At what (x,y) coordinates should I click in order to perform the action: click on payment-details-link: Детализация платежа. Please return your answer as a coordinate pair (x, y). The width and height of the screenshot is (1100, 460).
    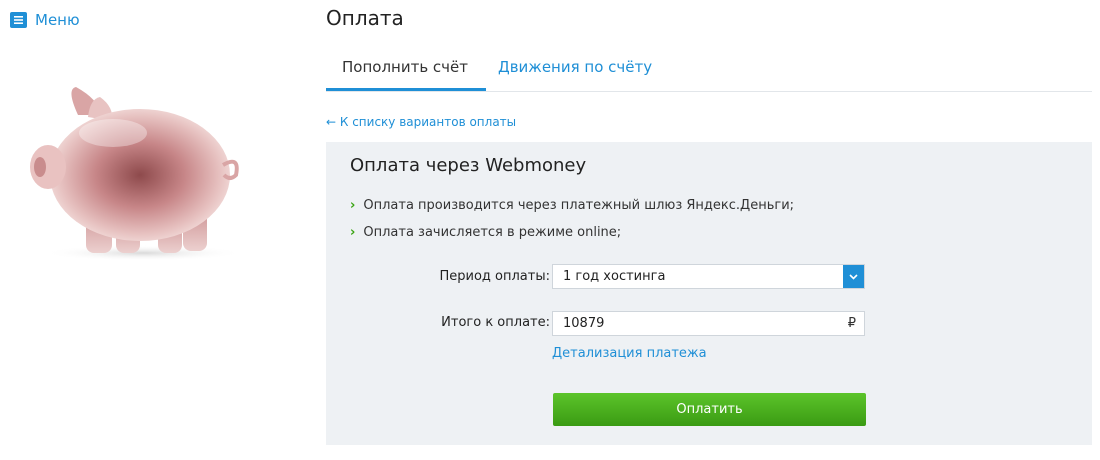
    Looking at the image, I should click on (629, 353).